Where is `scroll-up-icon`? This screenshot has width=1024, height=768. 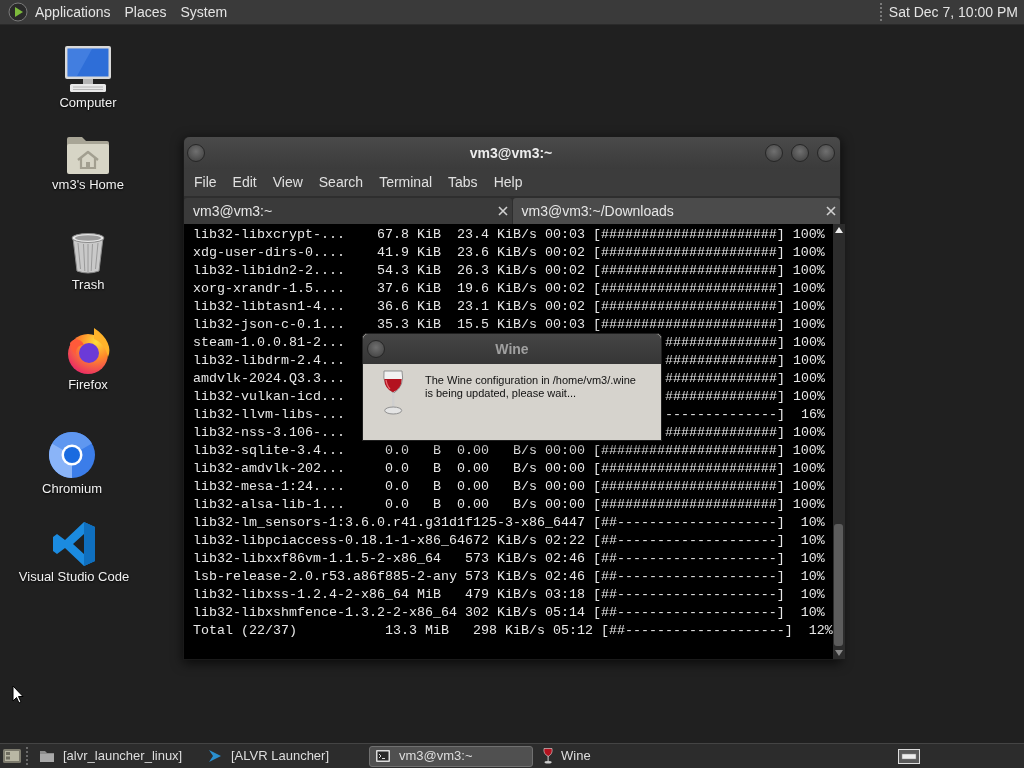
scroll-up-icon is located at coordinates (838, 230).